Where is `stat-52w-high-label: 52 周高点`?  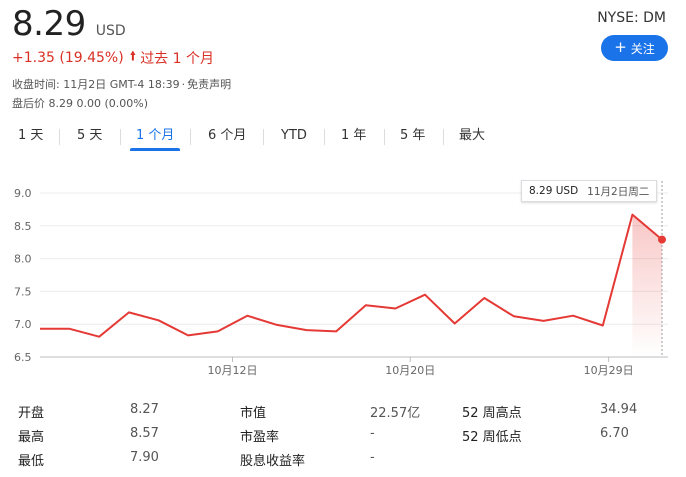 stat-52w-high-label: 52 周高点 is located at coordinates (492, 413).